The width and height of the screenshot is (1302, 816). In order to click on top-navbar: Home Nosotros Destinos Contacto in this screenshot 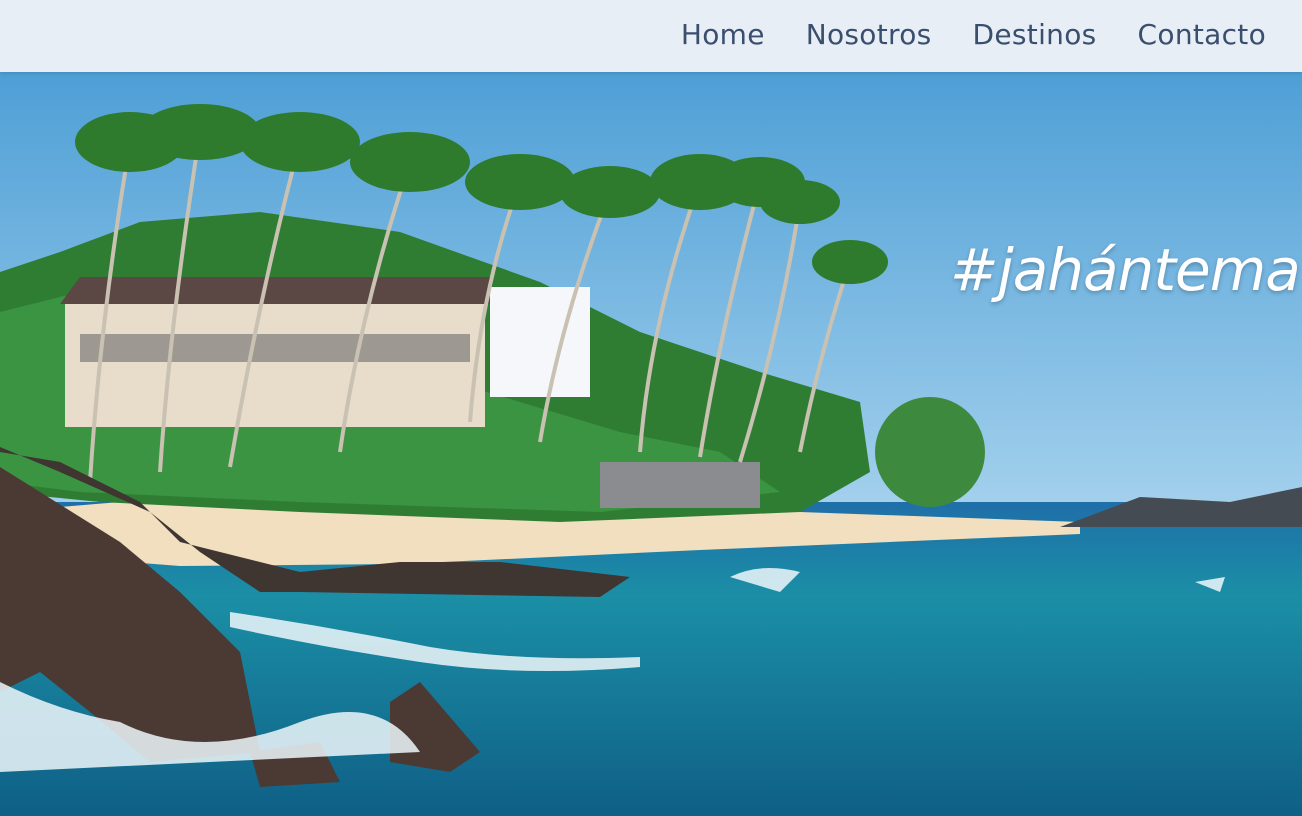, I will do `click(651, 36)`.